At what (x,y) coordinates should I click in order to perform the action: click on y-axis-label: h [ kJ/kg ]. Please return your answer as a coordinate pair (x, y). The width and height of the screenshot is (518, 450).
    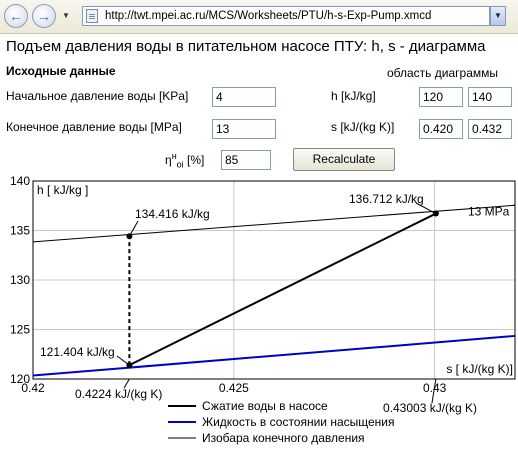
    Looking at the image, I should click on (62, 190).